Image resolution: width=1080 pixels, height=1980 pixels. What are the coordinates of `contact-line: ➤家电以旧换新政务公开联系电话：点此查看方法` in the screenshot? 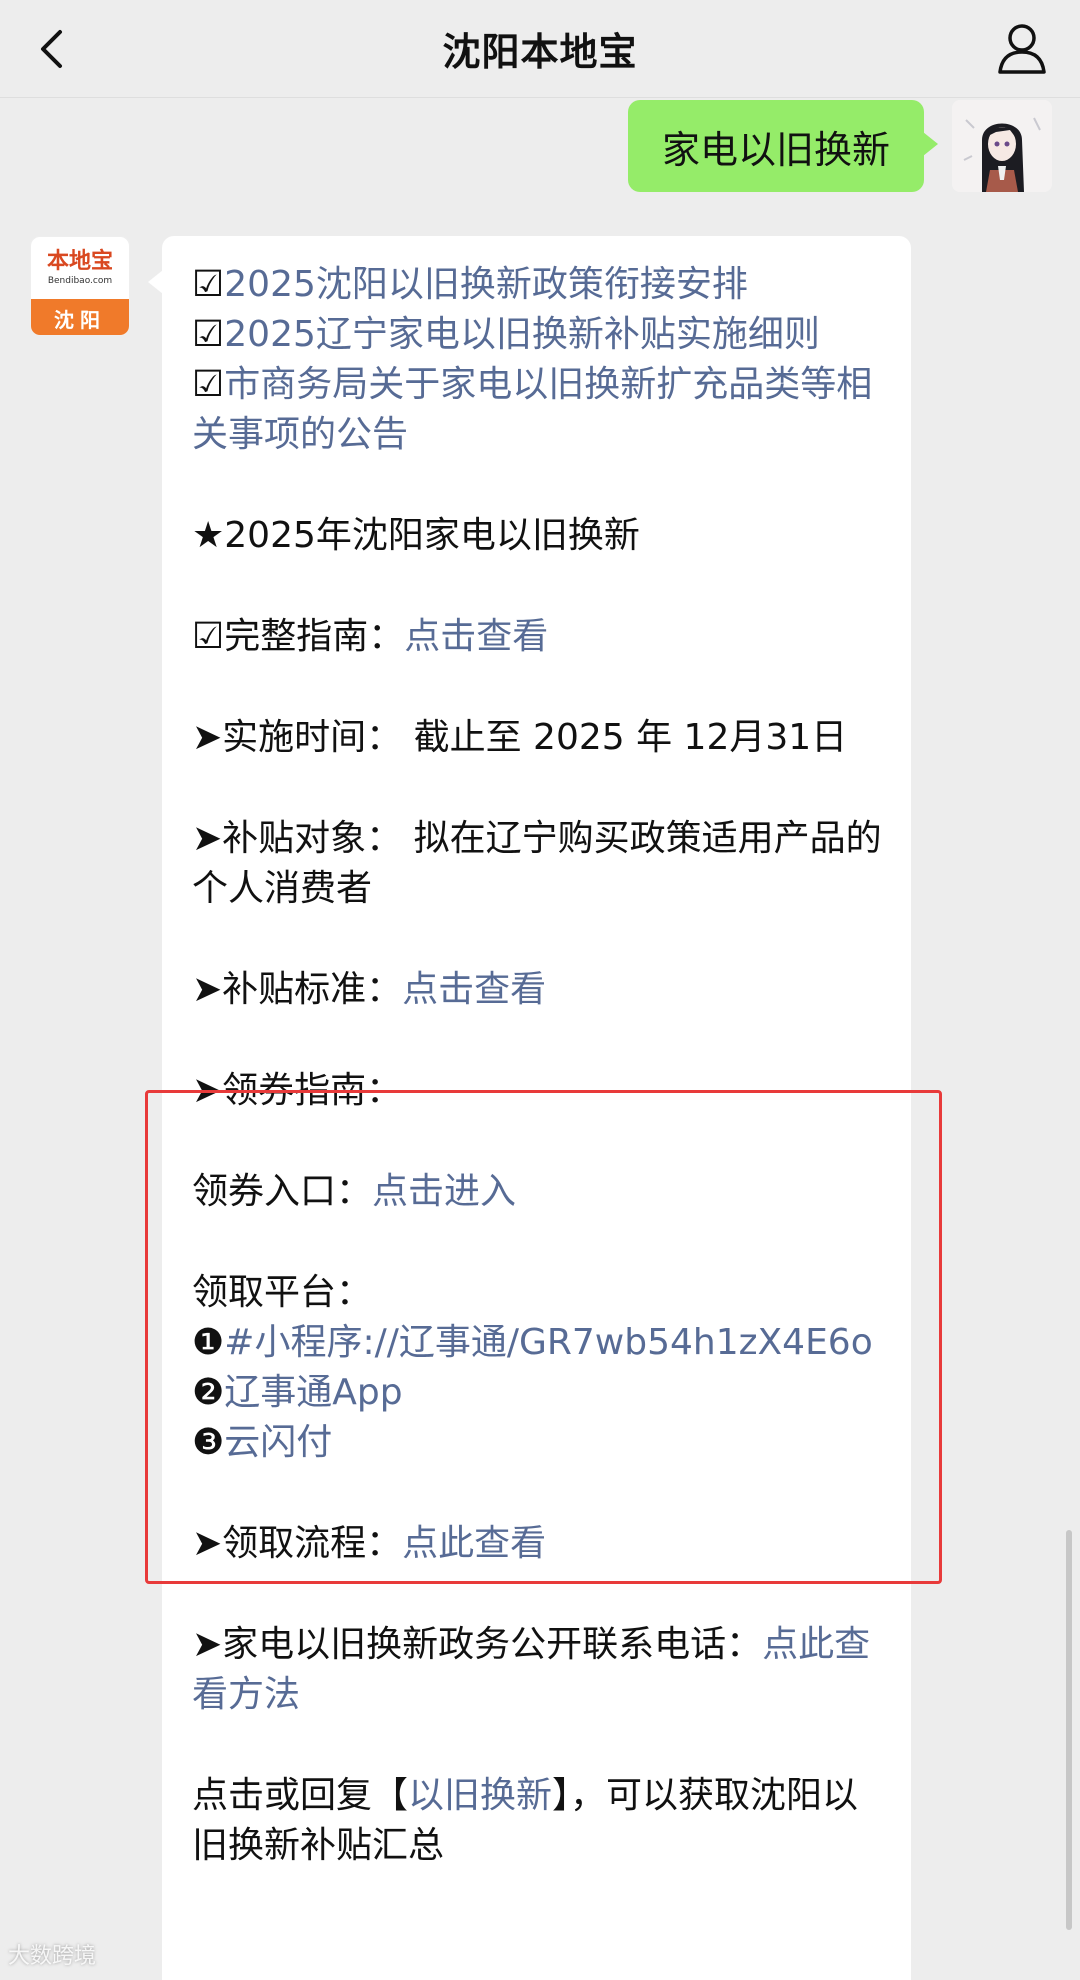 It's located at (542, 1670).